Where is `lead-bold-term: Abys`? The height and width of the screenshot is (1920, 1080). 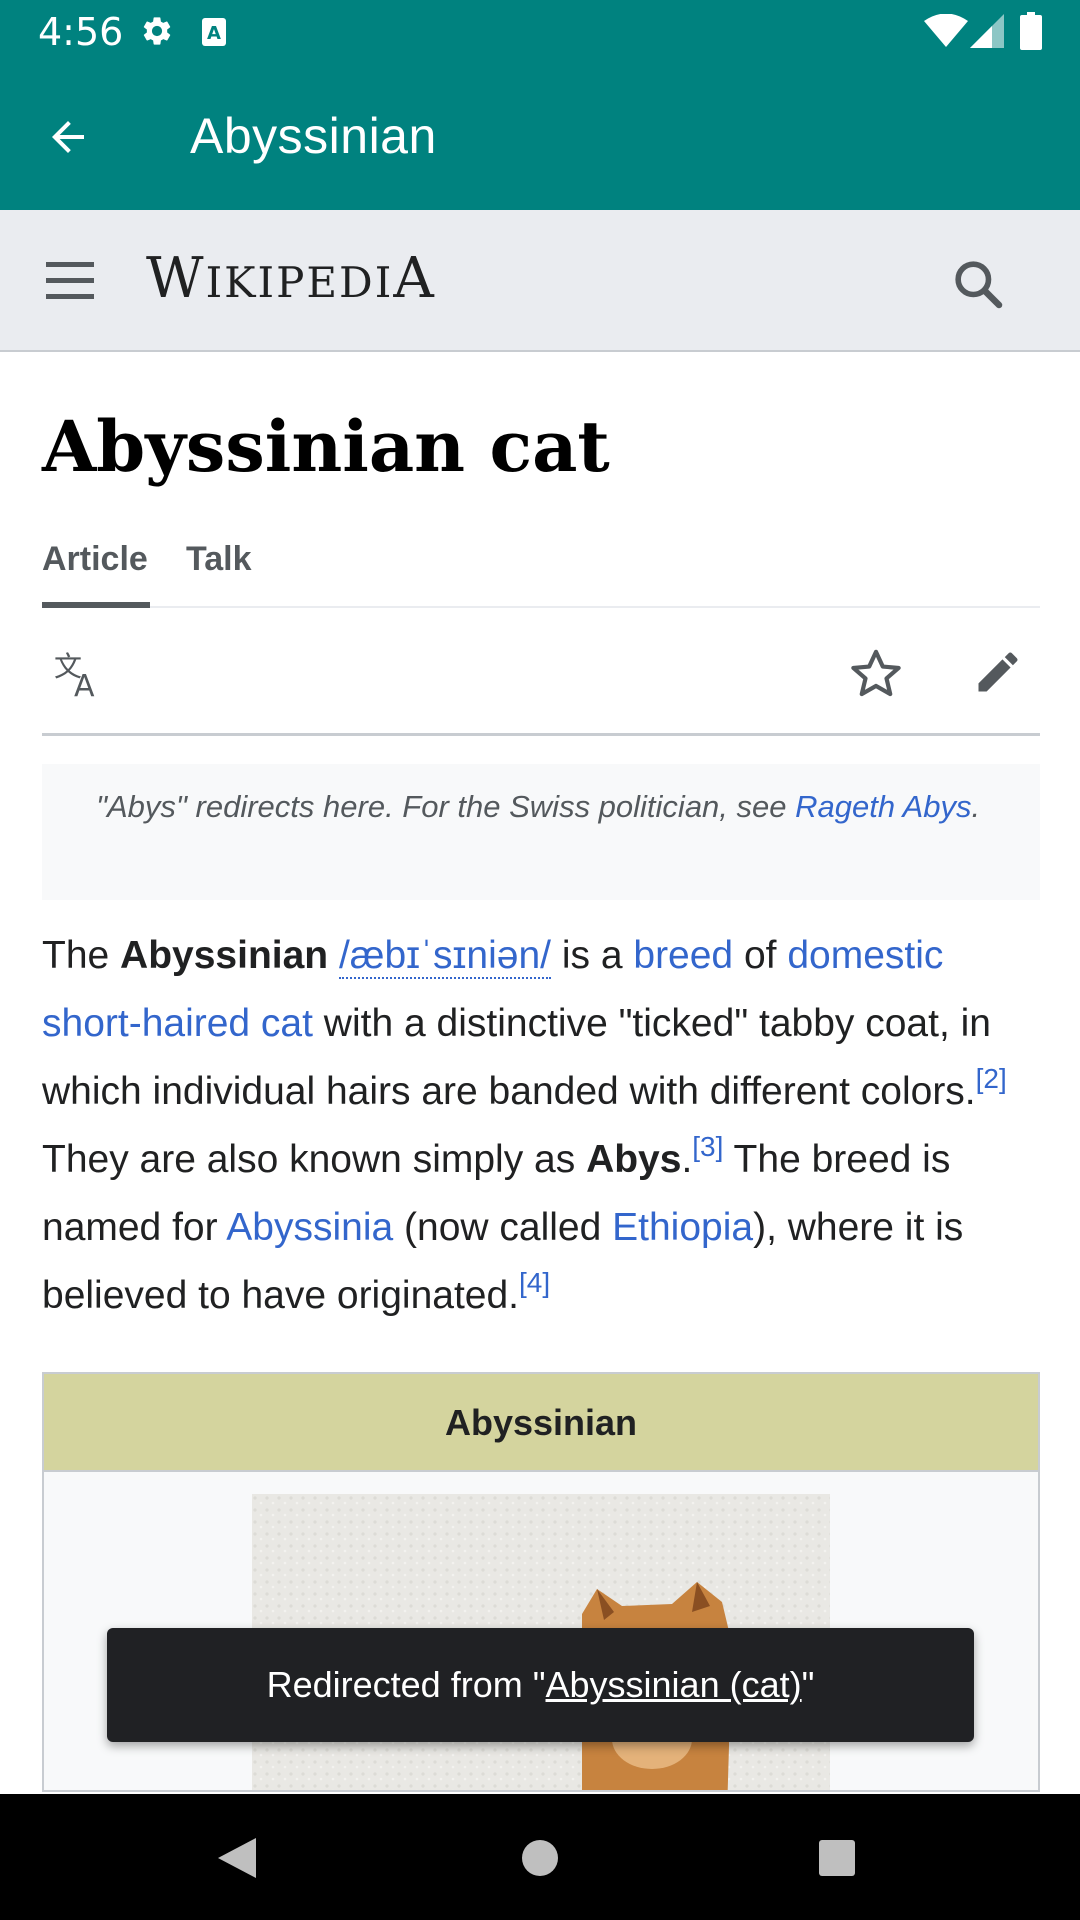 lead-bold-term: Abys is located at coordinates (634, 1159).